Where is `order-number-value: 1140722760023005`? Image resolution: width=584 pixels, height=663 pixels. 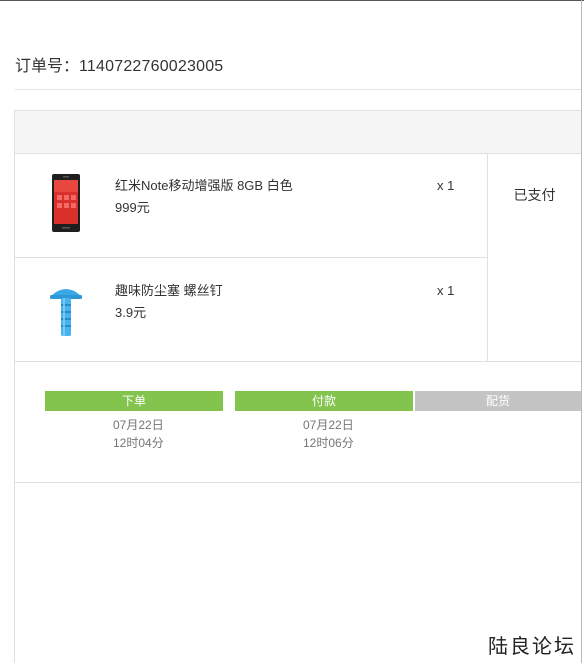 order-number-value: 1140722760023005 is located at coordinates (151, 66).